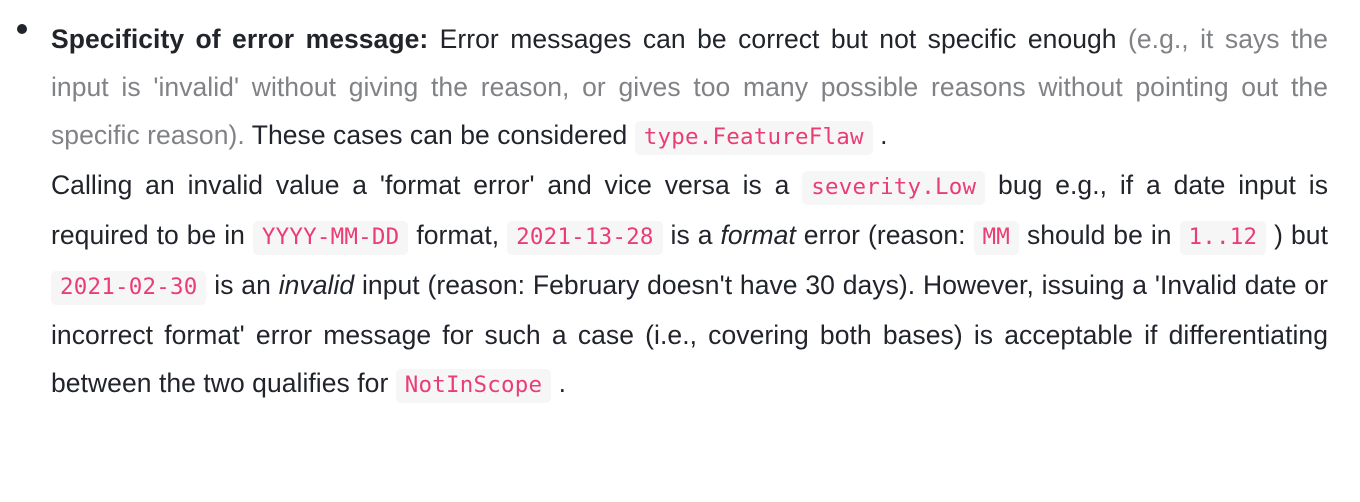  Describe the element at coordinates (473, 386) in the screenshot. I see `code-token-notinscope: NotInScope` at that location.